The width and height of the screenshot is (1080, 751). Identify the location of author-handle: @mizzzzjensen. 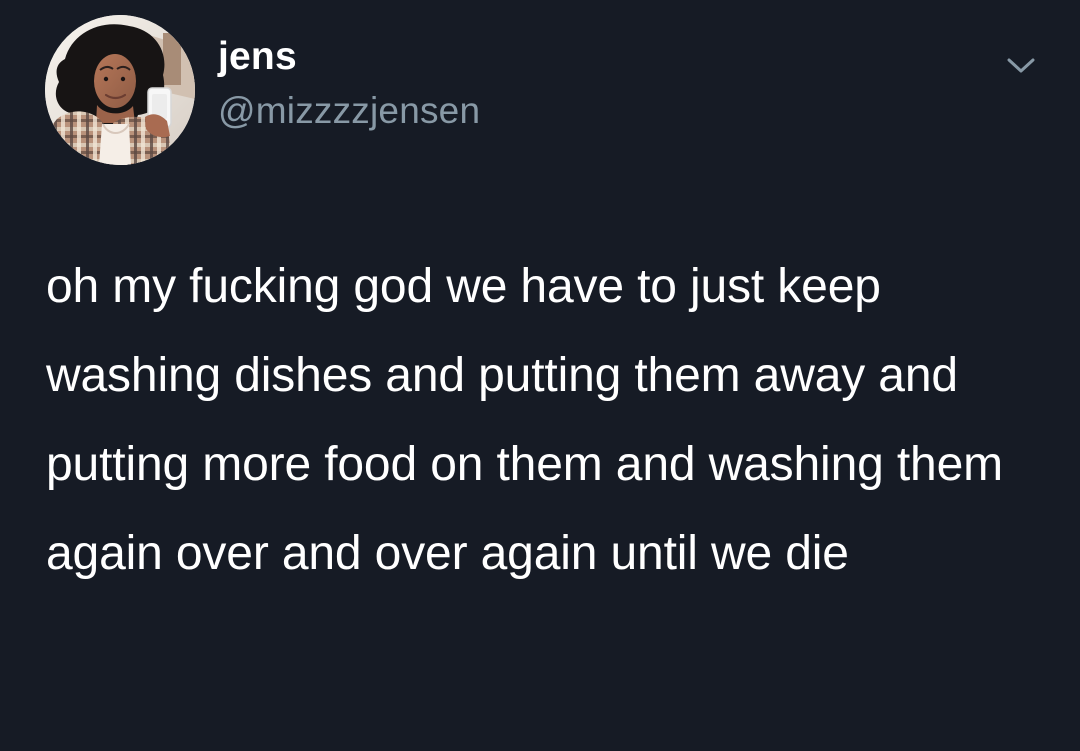
(349, 111).